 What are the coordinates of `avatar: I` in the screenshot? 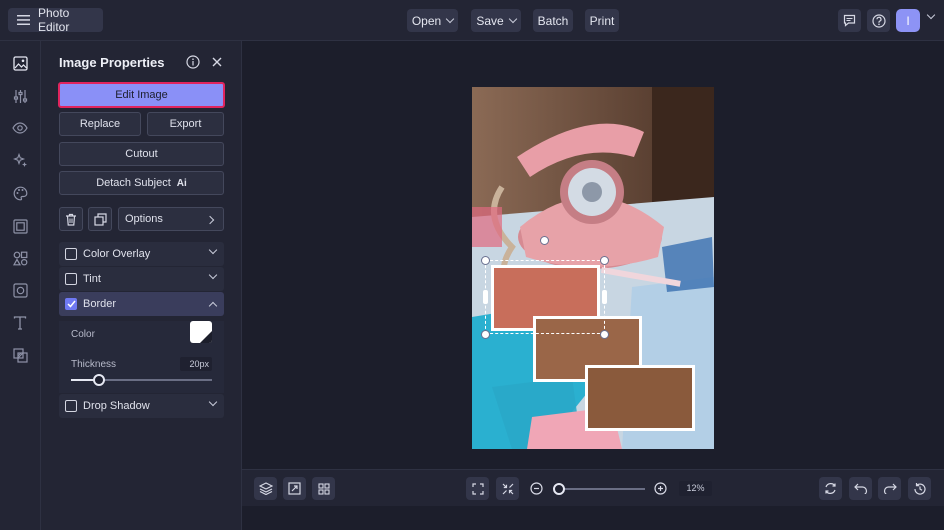 It's located at (908, 20).